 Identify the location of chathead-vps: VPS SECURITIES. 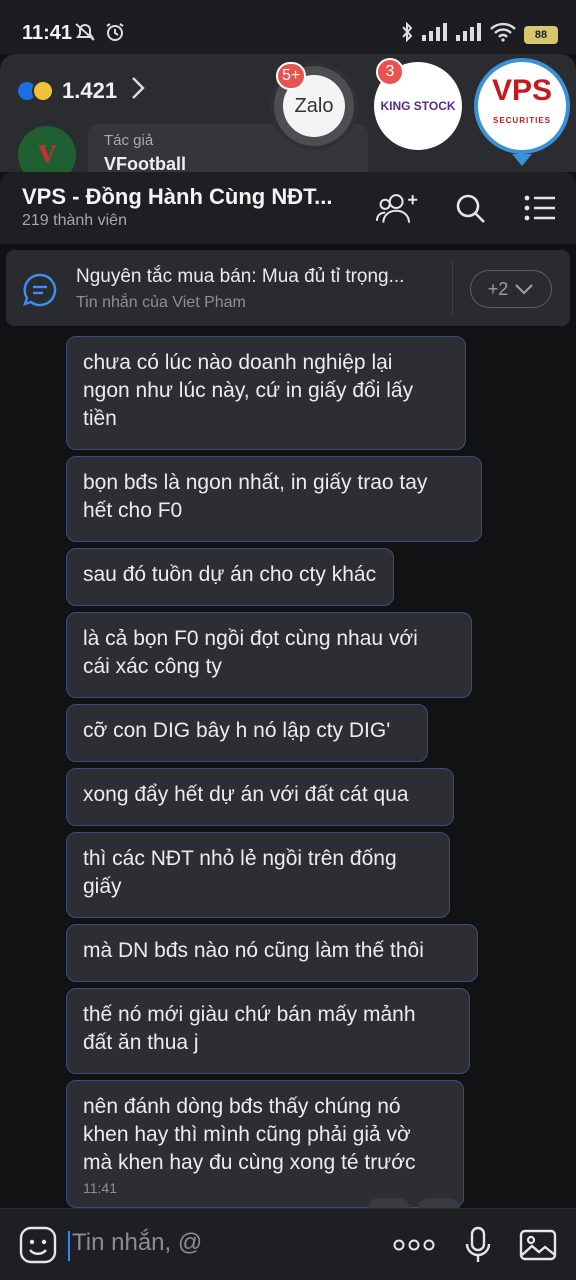
(522, 106).